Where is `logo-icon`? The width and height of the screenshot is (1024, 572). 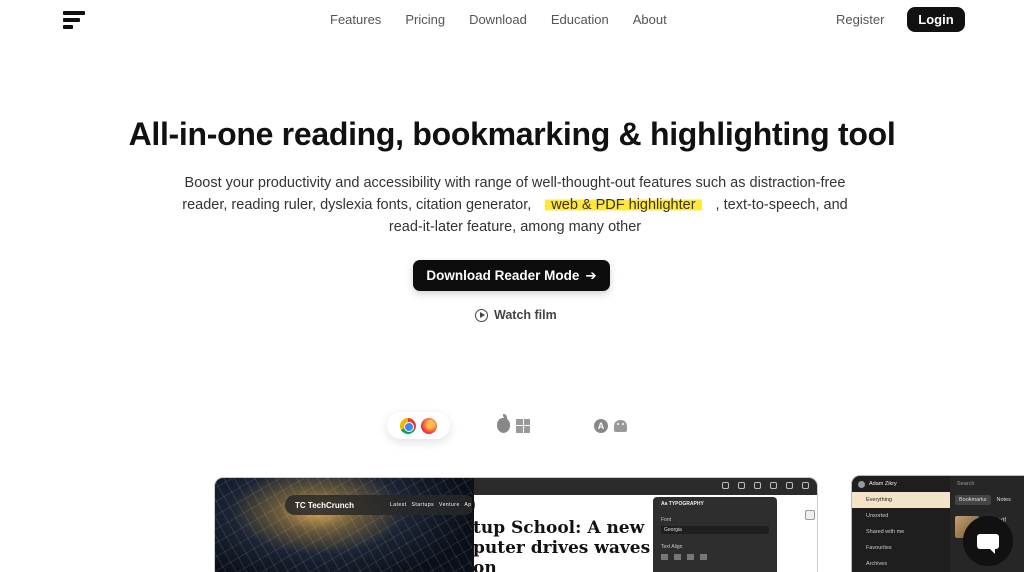
logo-icon is located at coordinates (74, 20).